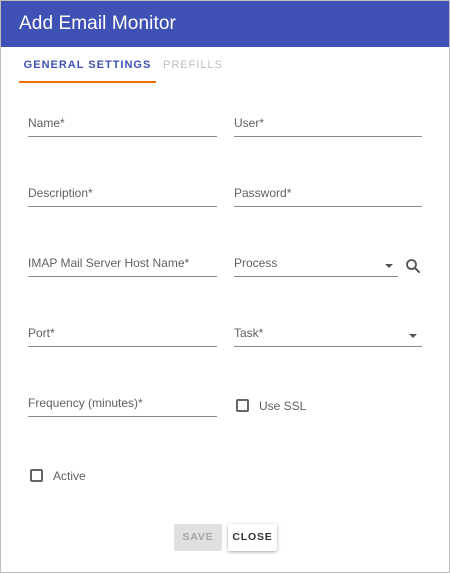 Image resolution: width=450 pixels, height=573 pixels. I want to click on active-checkbox-row: Active, so click(70, 476).